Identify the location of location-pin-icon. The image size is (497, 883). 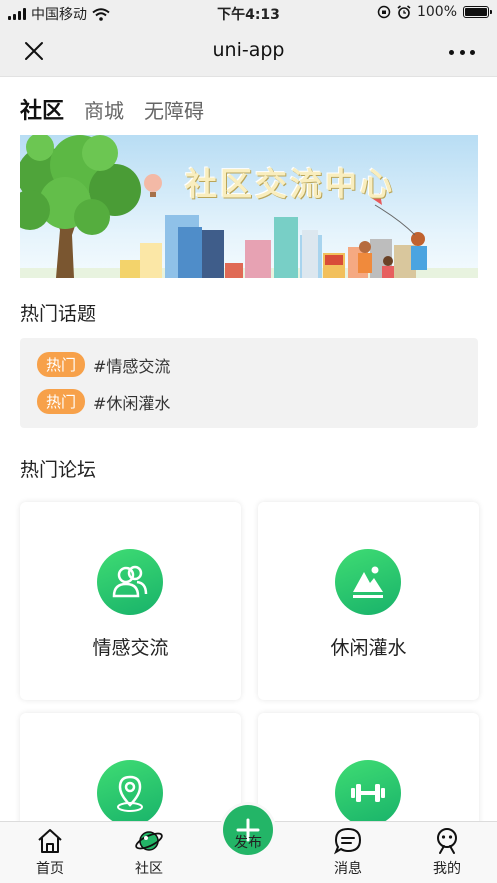
(130, 790).